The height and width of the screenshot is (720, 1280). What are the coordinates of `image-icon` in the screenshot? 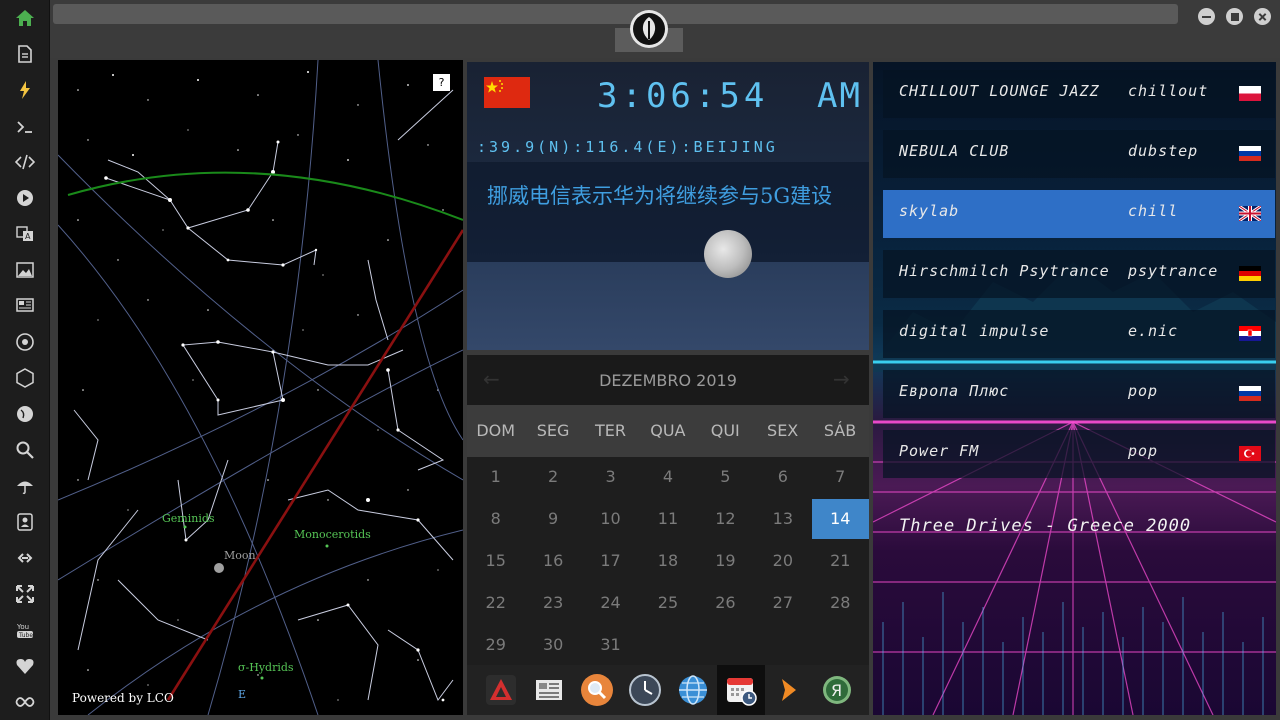 It's located at (25, 270).